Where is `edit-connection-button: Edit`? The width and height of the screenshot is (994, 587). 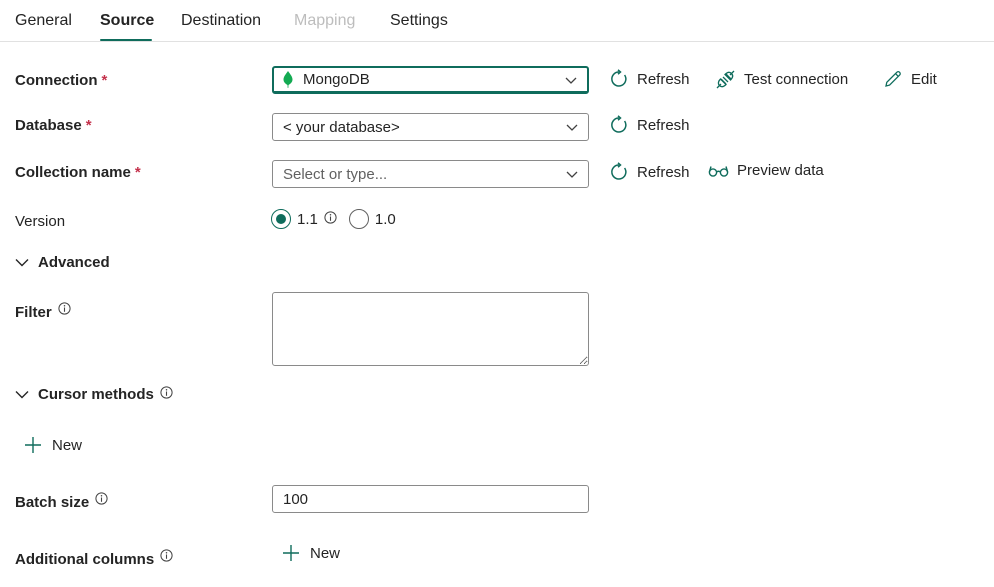
edit-connection-button: Edit is located at coordinates (910, 79).